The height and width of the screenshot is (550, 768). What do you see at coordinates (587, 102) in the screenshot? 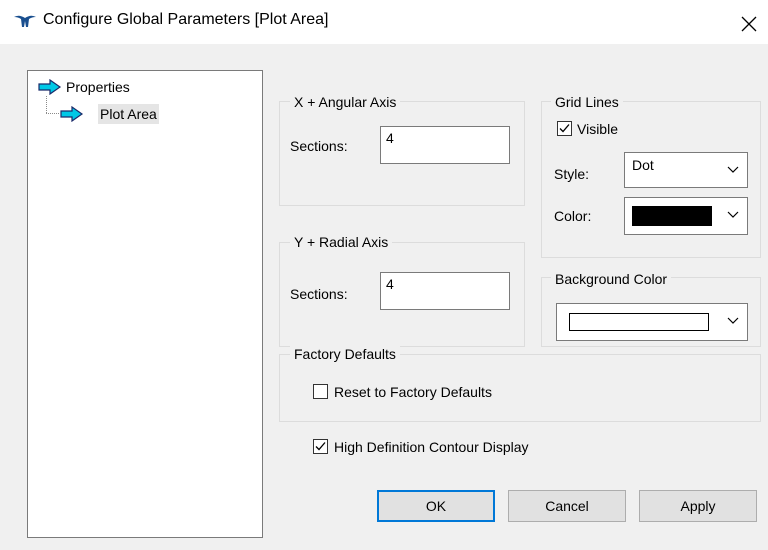
I see `grid-lines-group-label: Grid Lines` at bounding box center [587, 102].